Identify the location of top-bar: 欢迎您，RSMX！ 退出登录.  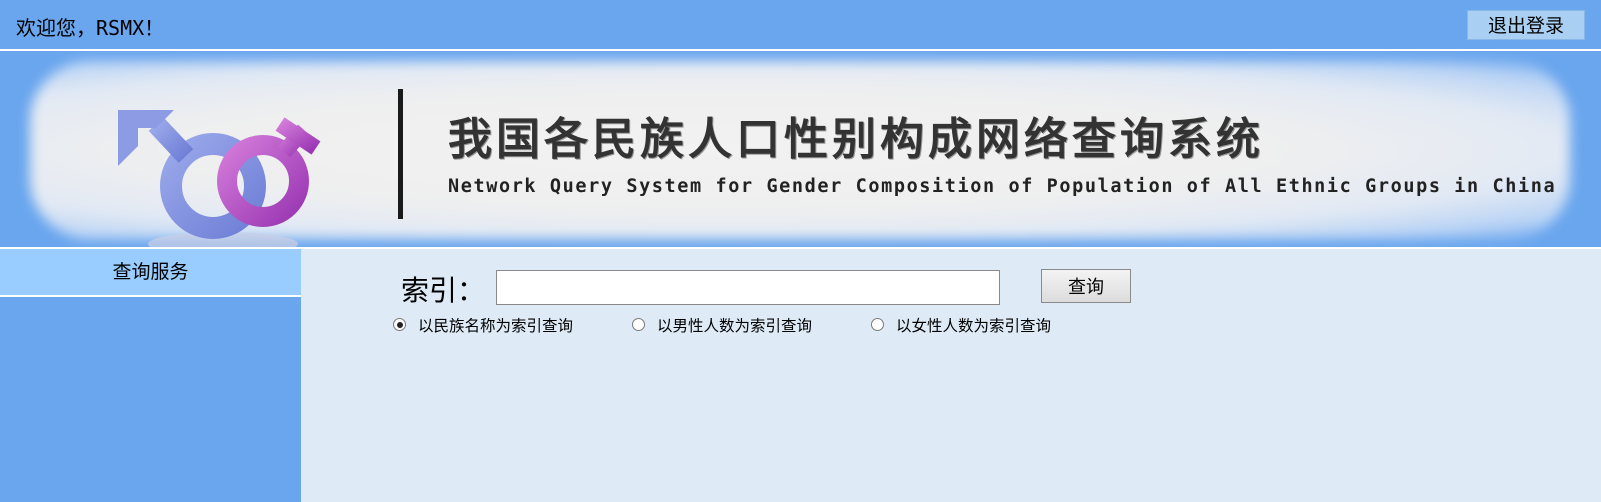
(800, 25).